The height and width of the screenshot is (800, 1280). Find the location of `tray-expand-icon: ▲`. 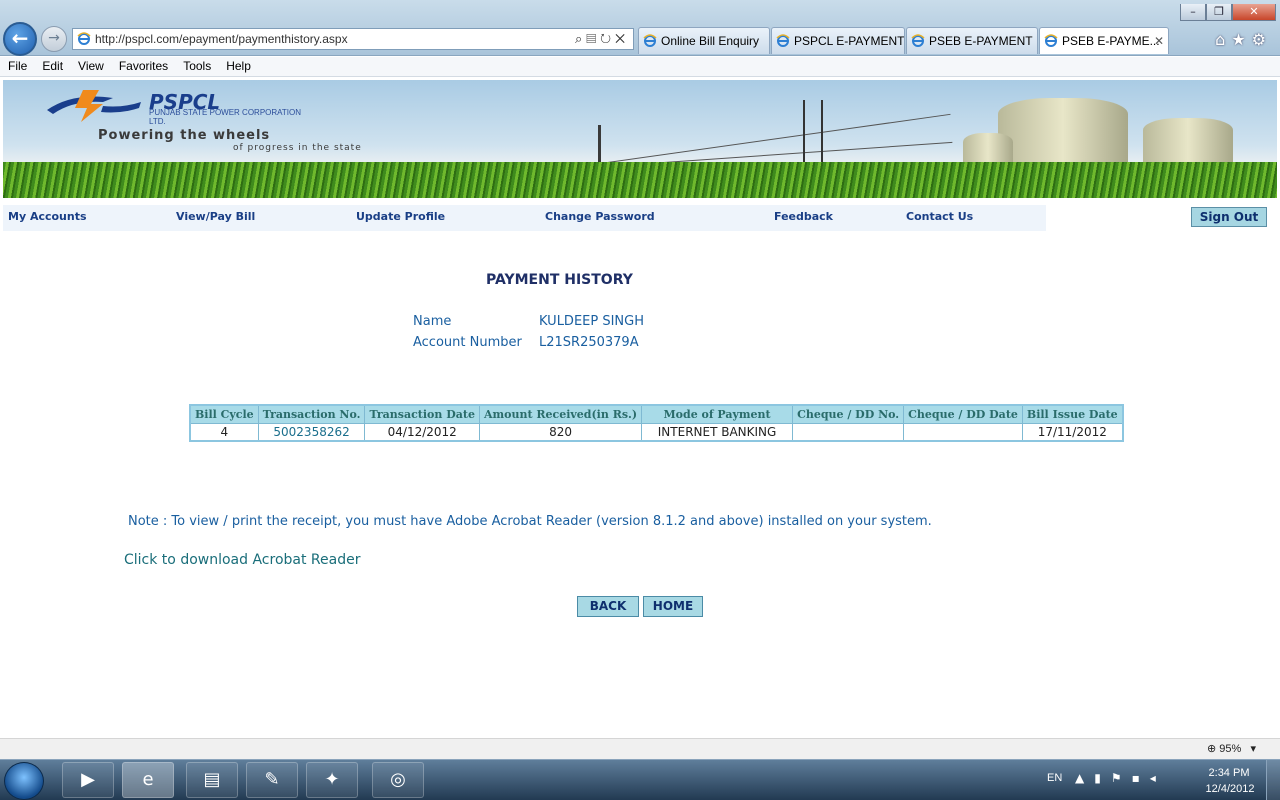

tray-expand-icon: ▲ is located at coordinates (1084, 778).